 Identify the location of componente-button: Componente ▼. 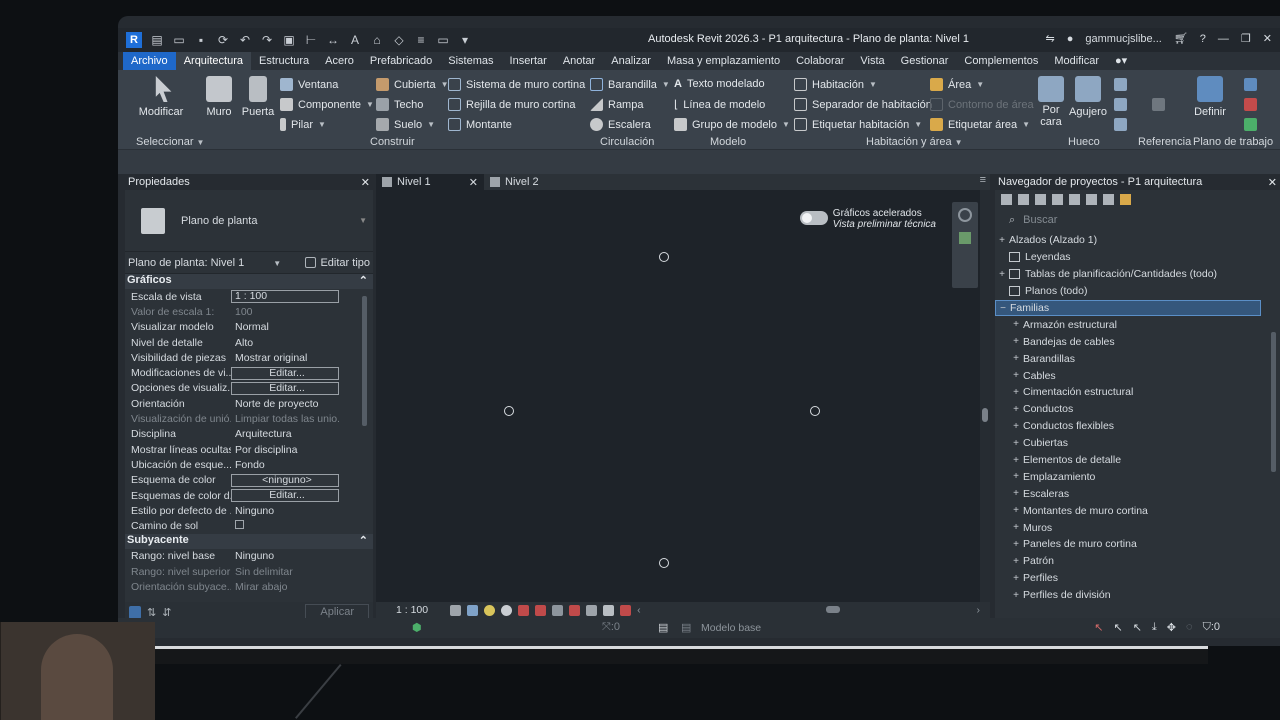
(327, 104).